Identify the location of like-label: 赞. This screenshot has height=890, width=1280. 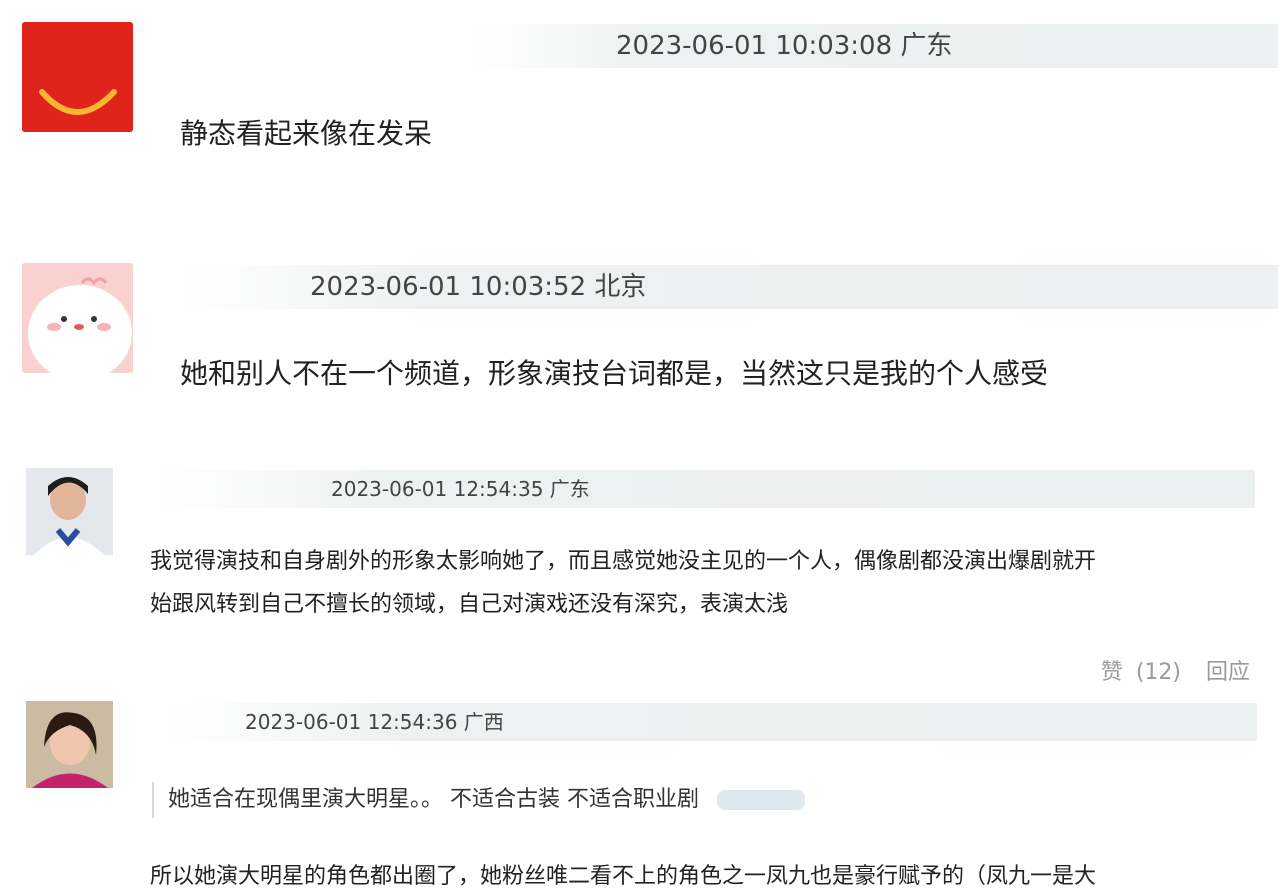
(1111, 672).